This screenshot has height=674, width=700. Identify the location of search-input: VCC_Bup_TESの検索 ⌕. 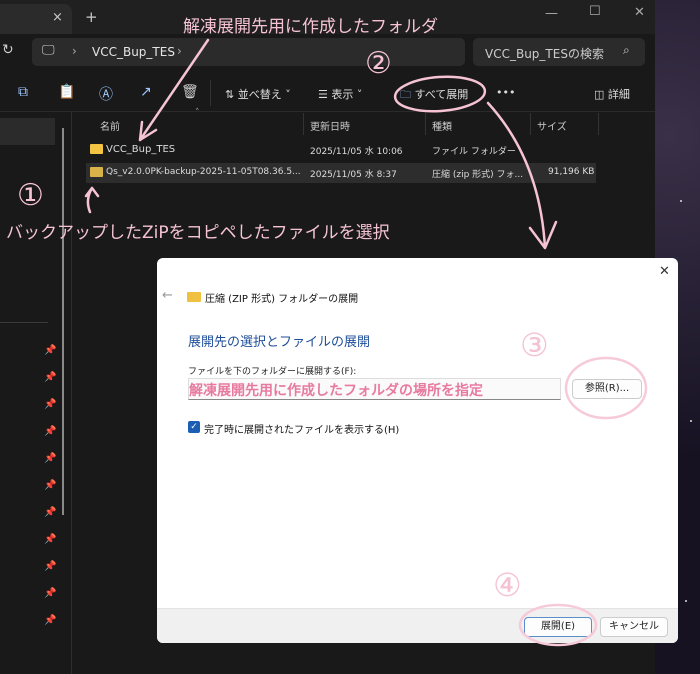
(559, 52).